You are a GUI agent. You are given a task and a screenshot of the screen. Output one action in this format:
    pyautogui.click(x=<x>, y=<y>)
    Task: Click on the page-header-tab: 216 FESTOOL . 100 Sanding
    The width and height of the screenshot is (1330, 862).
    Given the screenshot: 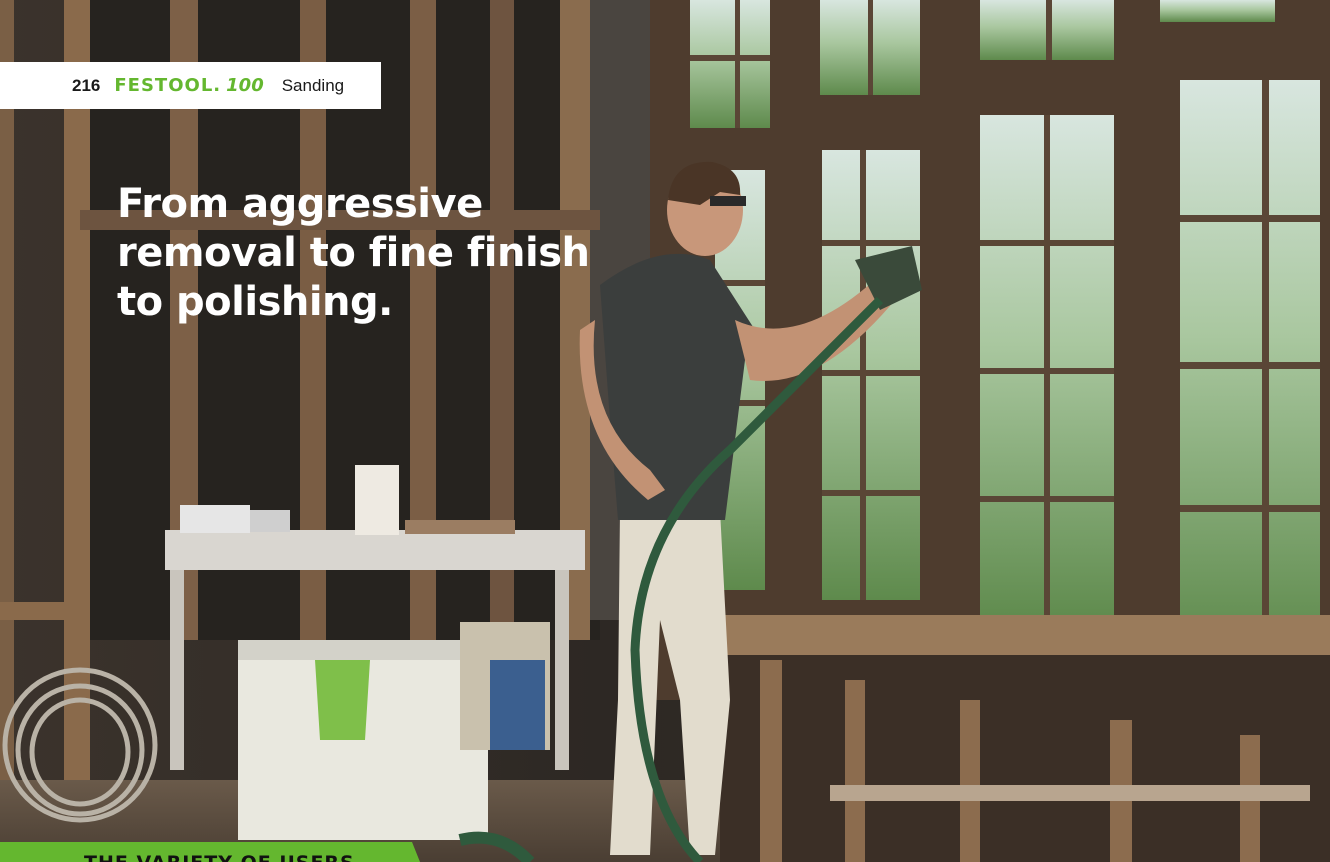 What is the action you would take?
    pyautogui.click(x=190, y=85)
    